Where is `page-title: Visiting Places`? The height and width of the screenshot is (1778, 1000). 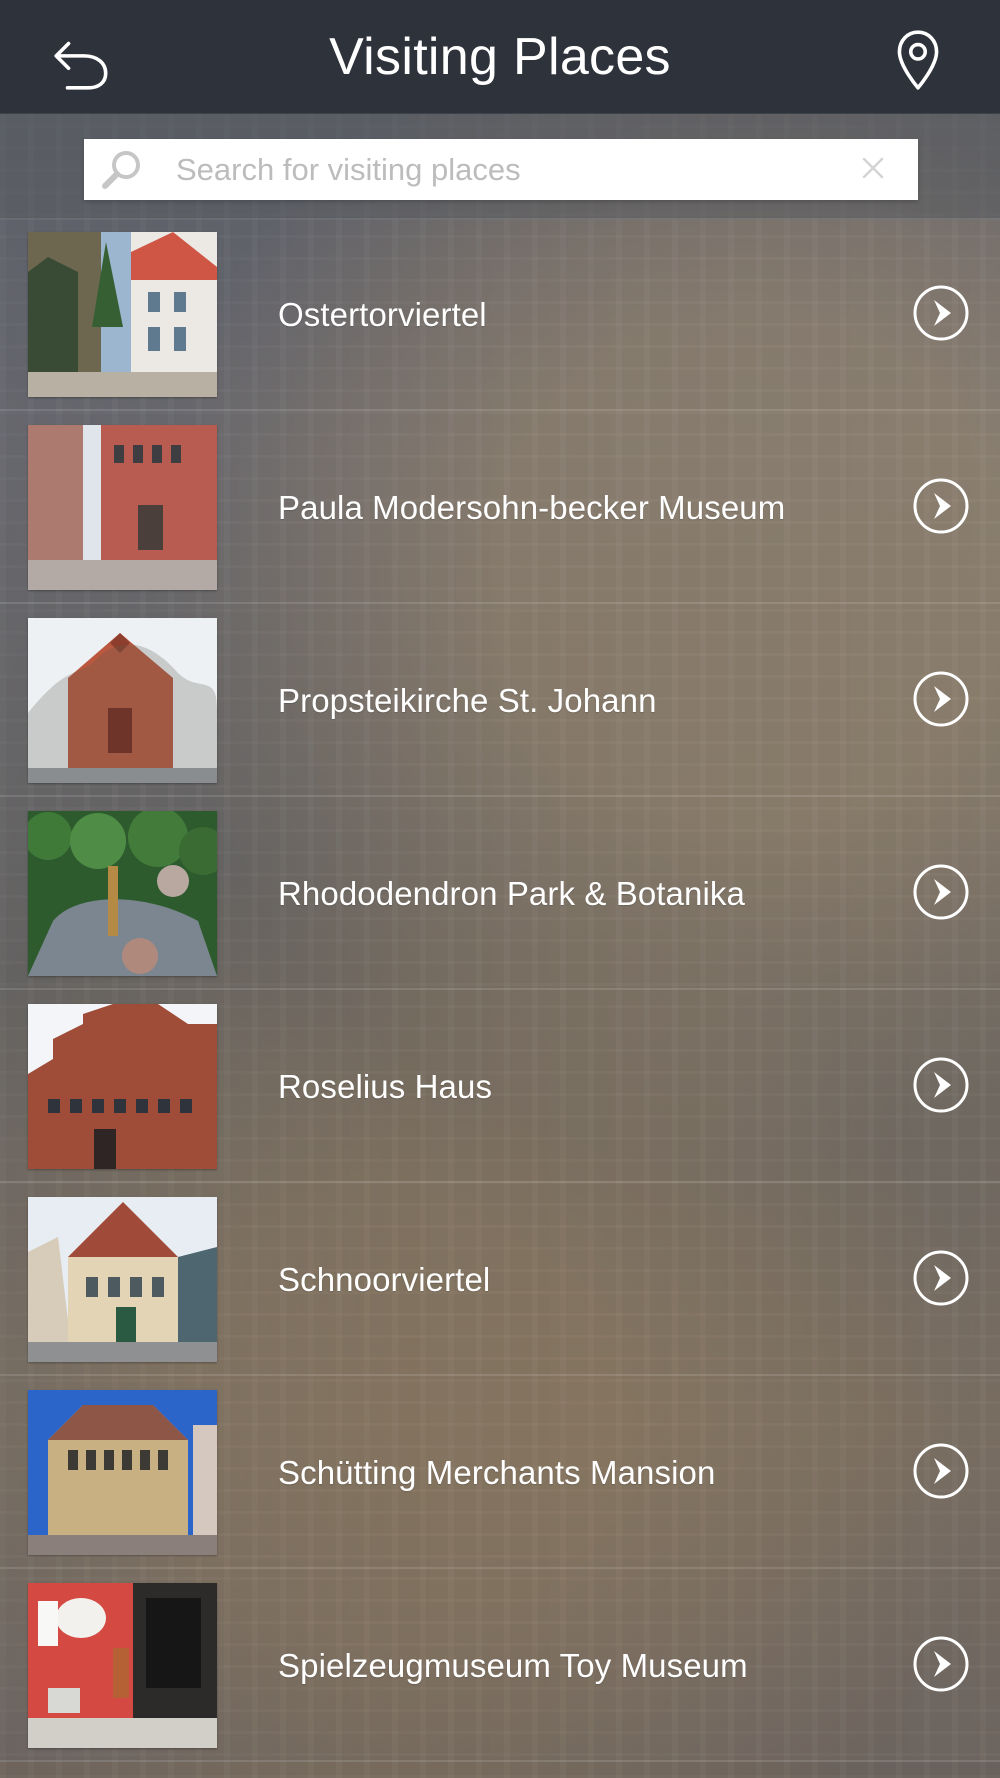
page-title: Visiting Places is located at coordinates (500, 56).